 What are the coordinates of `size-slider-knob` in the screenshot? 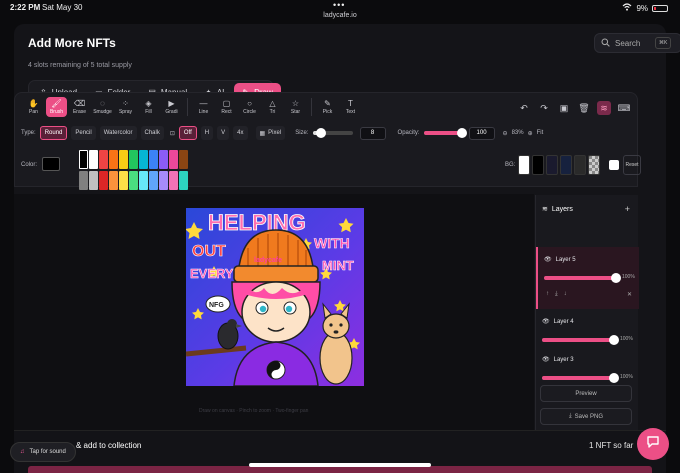 It's located at (320, 133).